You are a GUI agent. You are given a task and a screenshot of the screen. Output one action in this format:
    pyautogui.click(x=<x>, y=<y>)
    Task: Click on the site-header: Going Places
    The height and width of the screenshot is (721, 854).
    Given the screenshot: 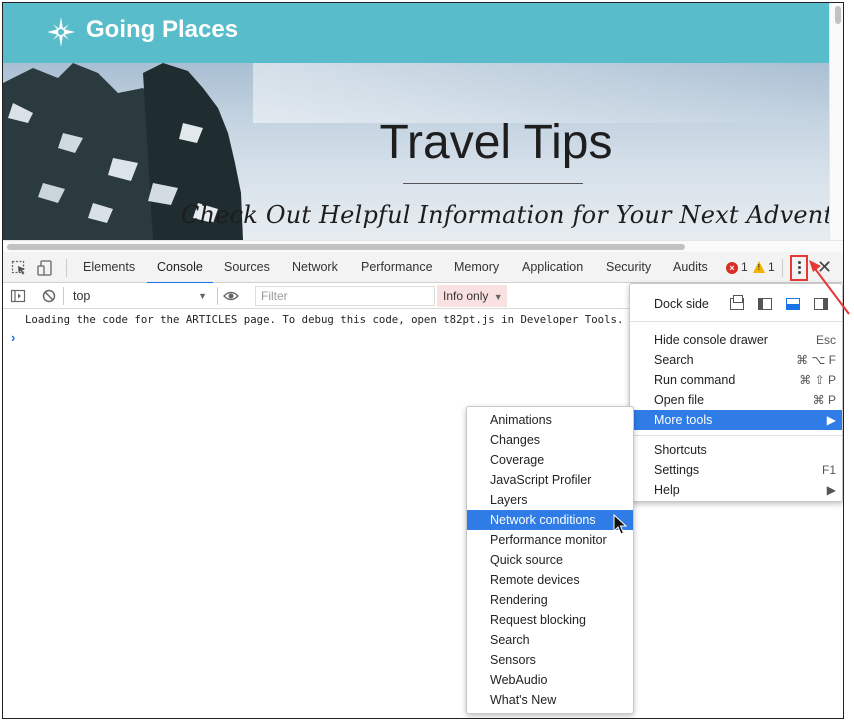 What is the action you would take?
    pyautogui.click(x=416, y=33)
    